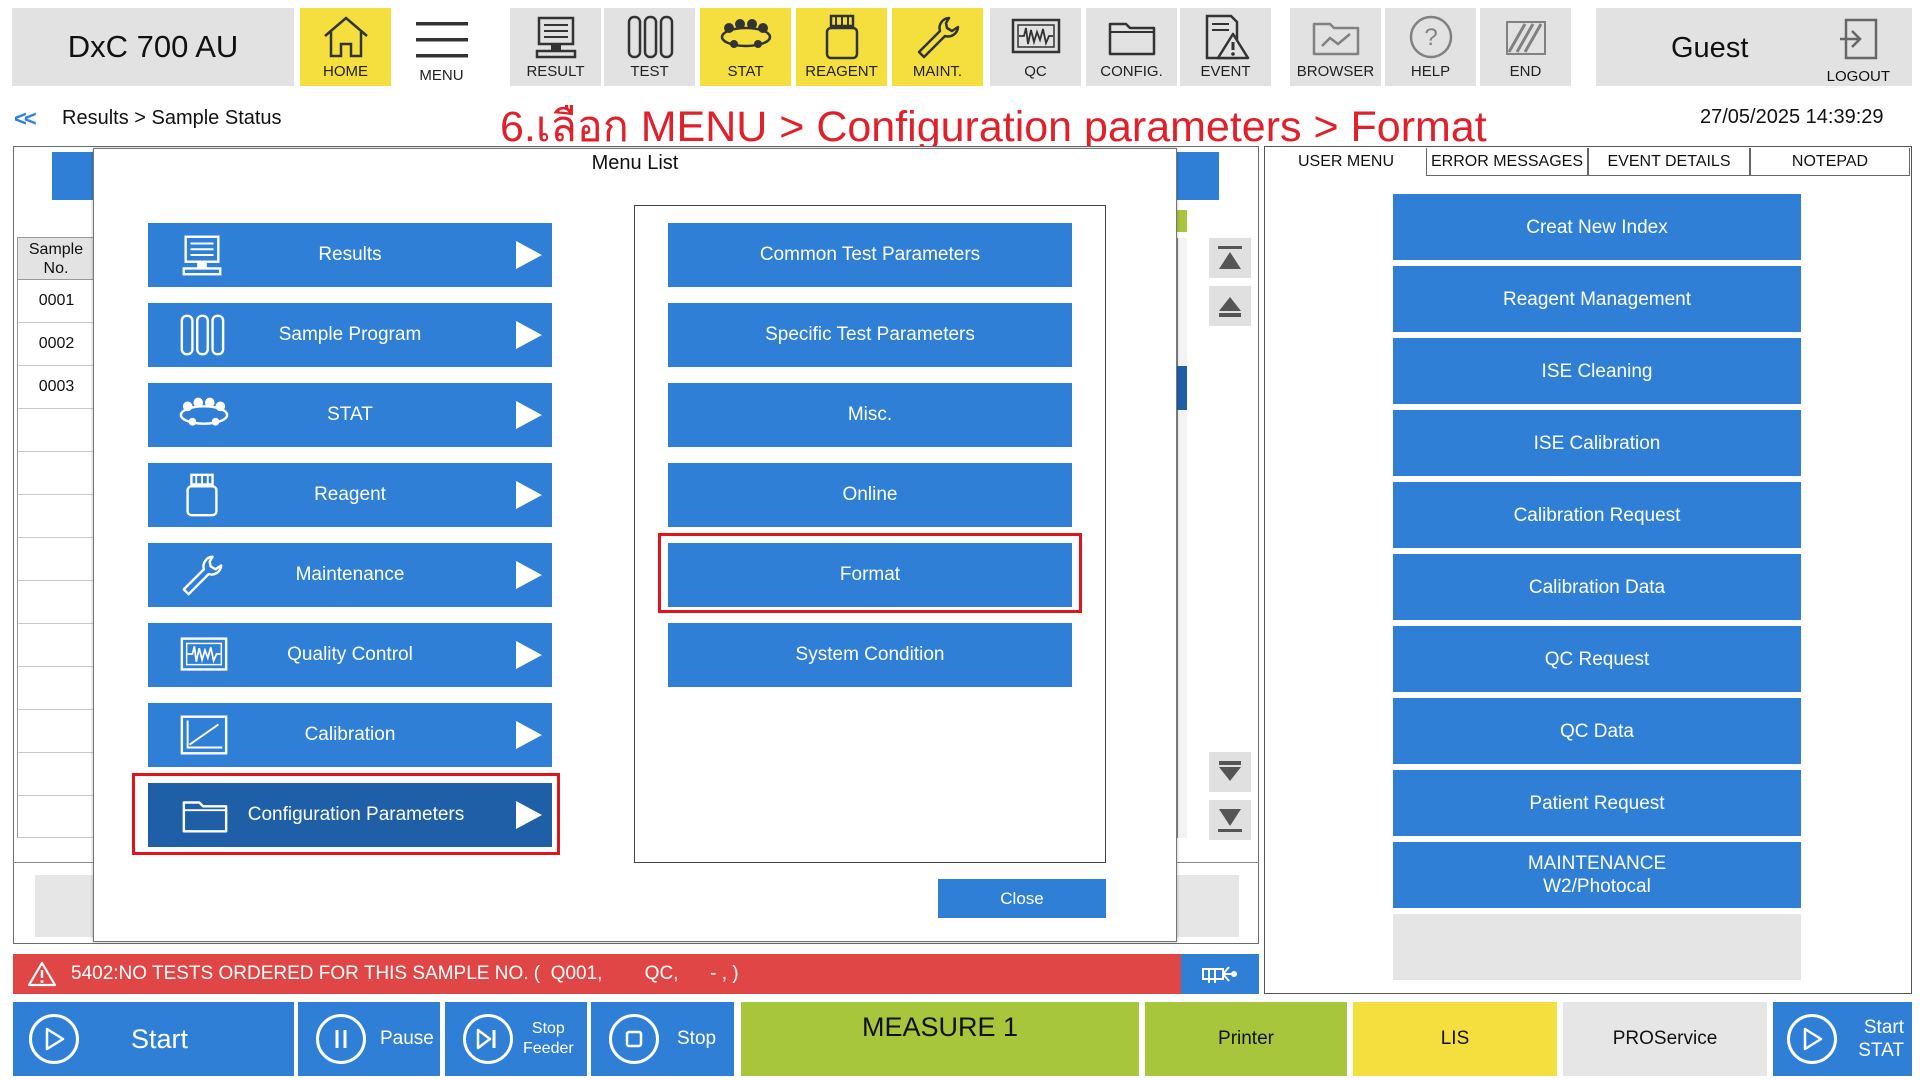 The width and height of the screenshot is (1920, 1080). I want to click on pause-button: Pause, so click(369, 1039).